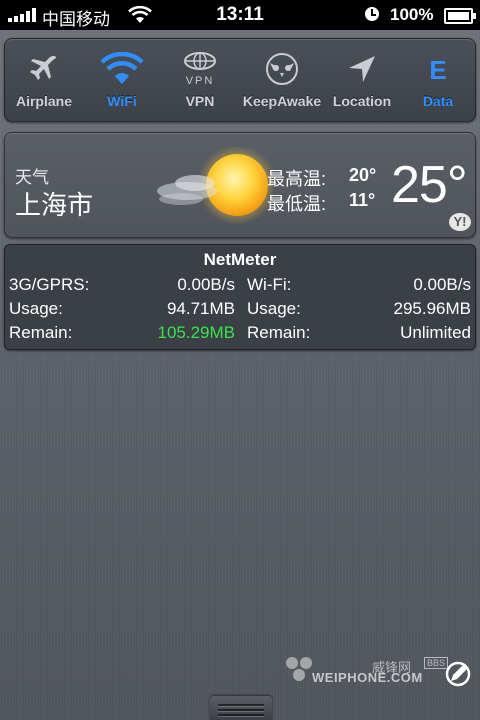  I want to click on weiphone-logo-icon, so click(299, 669).